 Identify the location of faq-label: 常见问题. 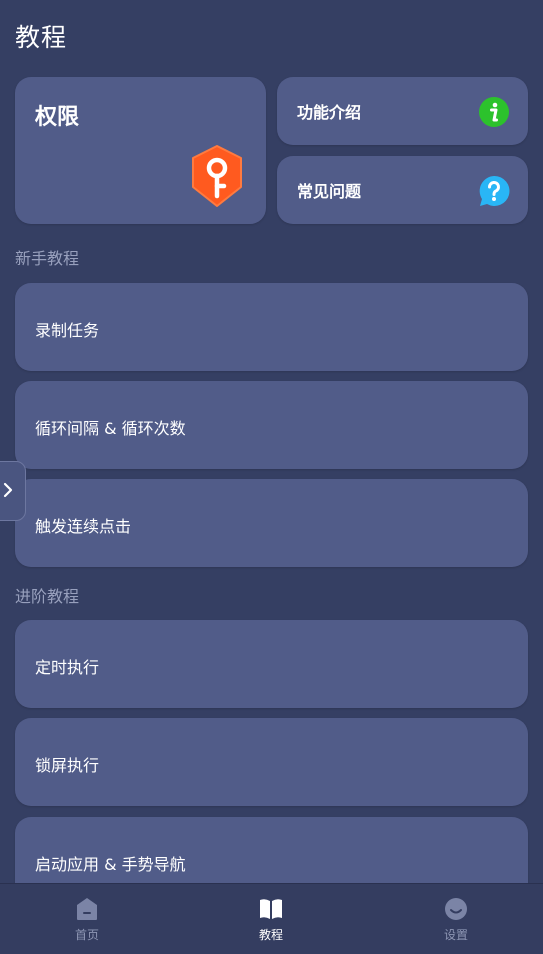
(329, 191).